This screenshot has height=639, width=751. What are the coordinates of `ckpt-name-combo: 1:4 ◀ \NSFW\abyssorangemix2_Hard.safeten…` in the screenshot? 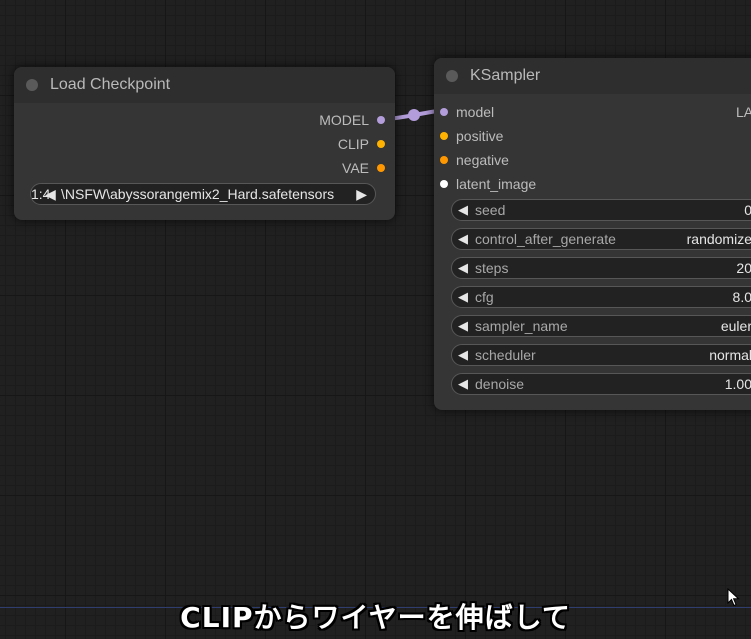 It's located at (203, 194).